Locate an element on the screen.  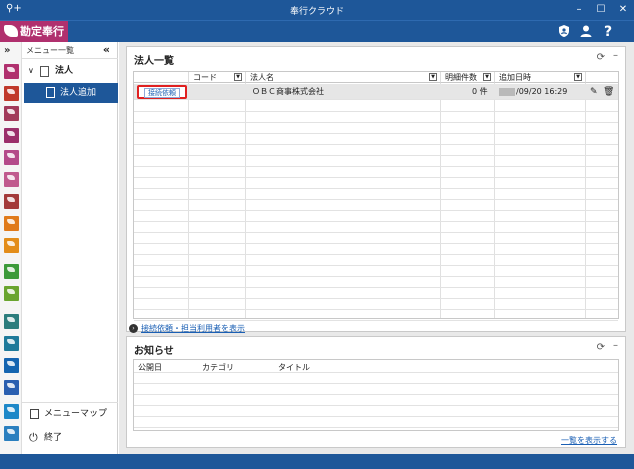
column-label: コード is located at coordinates (205, 77).